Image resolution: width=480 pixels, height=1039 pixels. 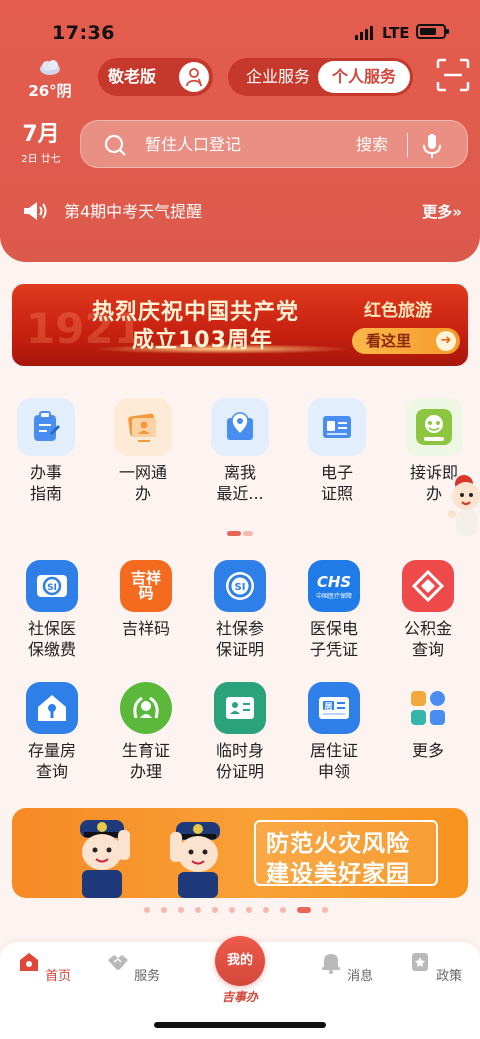 What do you see at coordinates (193, 144) in the screenshot?
I see `search-placeholder: 暂住人口登记` at bounding box center [193, 144].